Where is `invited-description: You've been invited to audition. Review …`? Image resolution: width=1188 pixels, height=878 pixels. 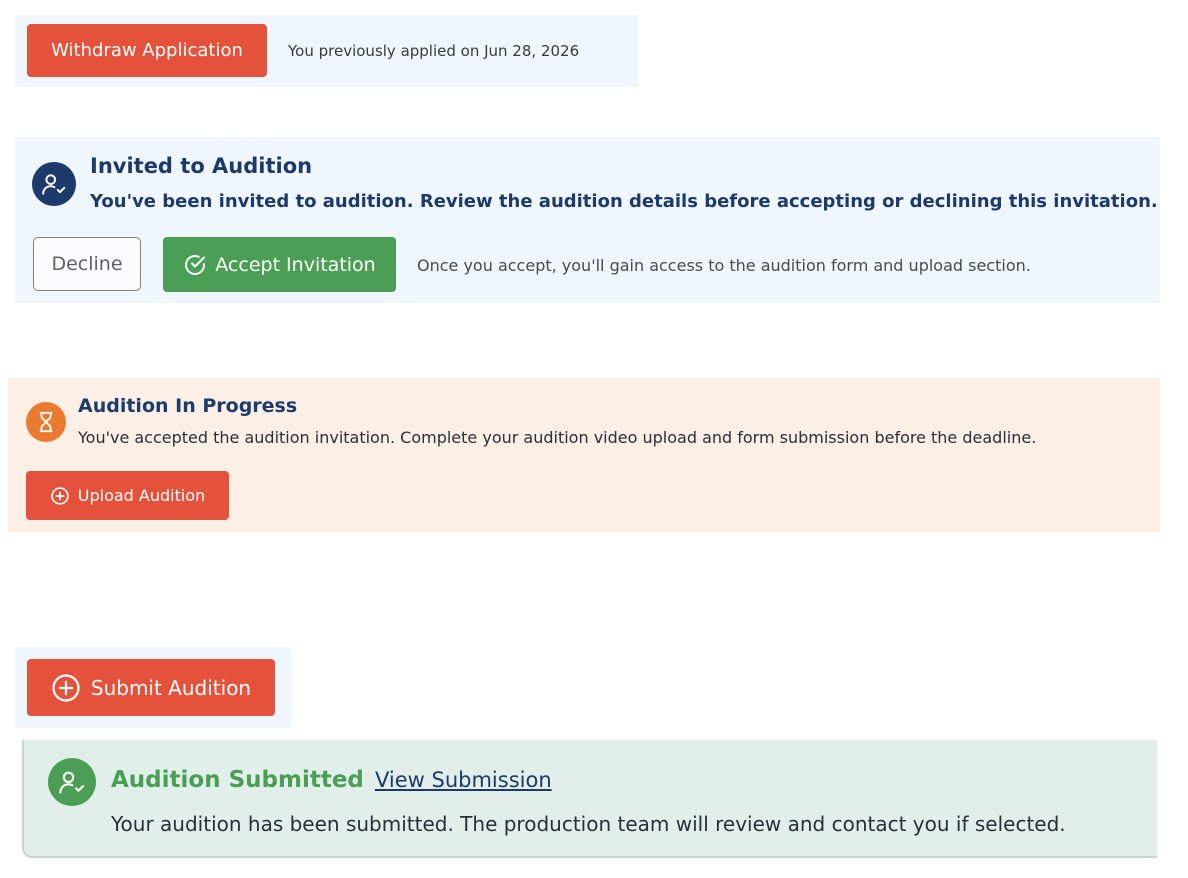
invited-description: You've been invited to audition. Review … is located at coordinates (624, 201).